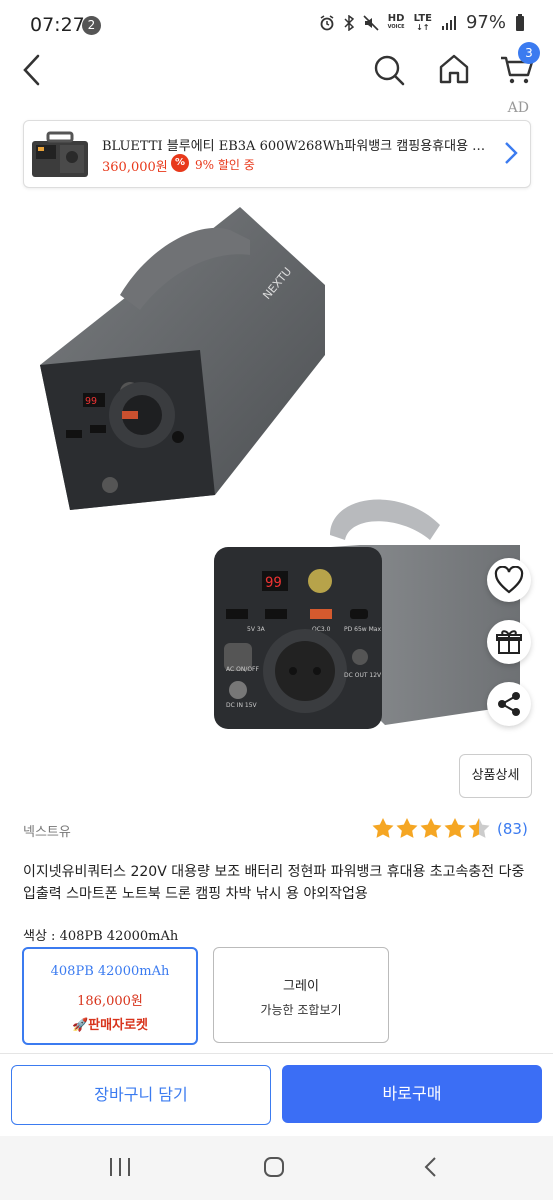 Image resolution: width=553 pixels, height=1200 pixels. I want to click on svg-text: 5V 3A, so click(256, 629).